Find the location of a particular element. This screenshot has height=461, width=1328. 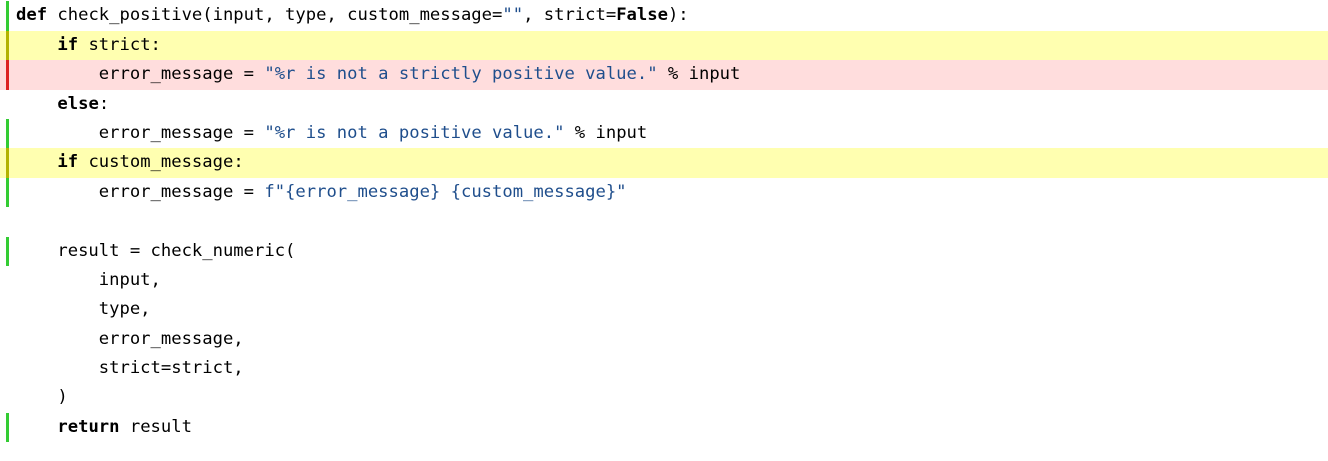

code-text: ) is located at coordinates (42, 397).